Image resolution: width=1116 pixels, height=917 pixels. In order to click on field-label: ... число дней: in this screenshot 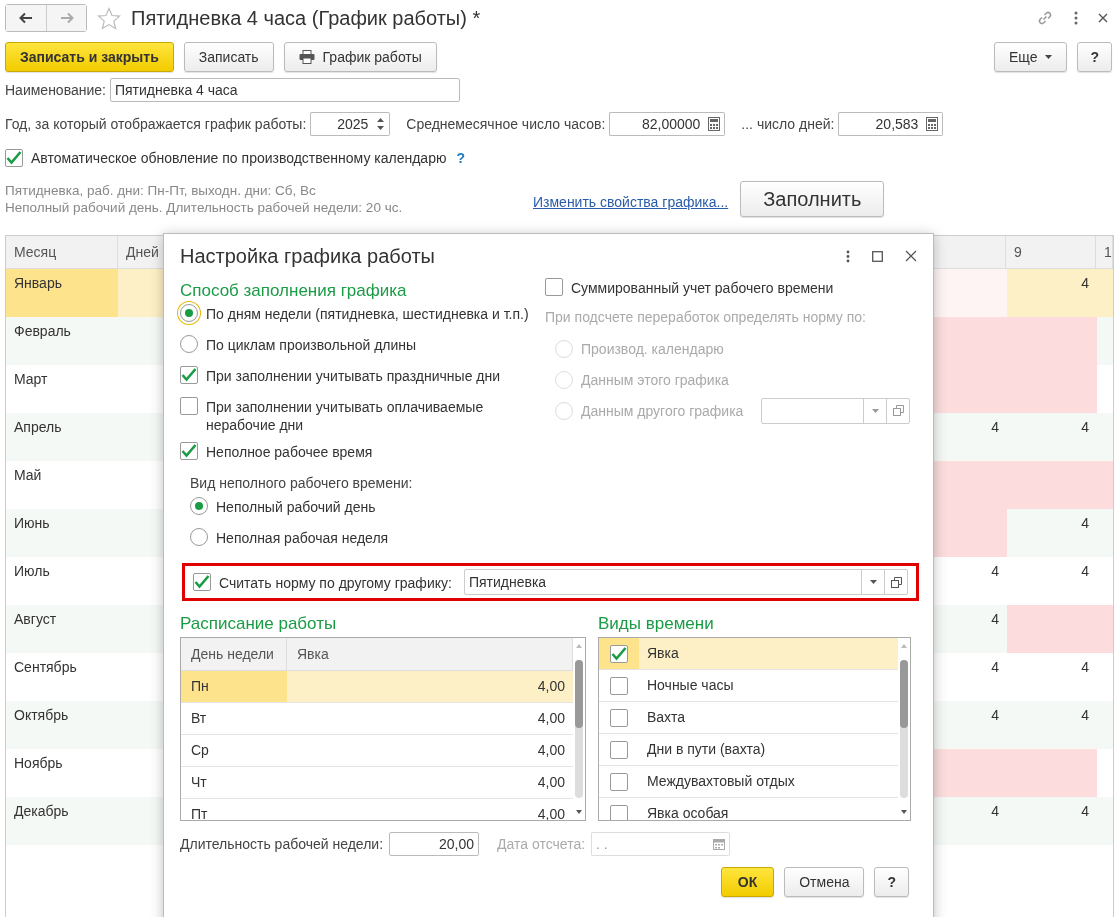, I will do `click(788, 124)`.